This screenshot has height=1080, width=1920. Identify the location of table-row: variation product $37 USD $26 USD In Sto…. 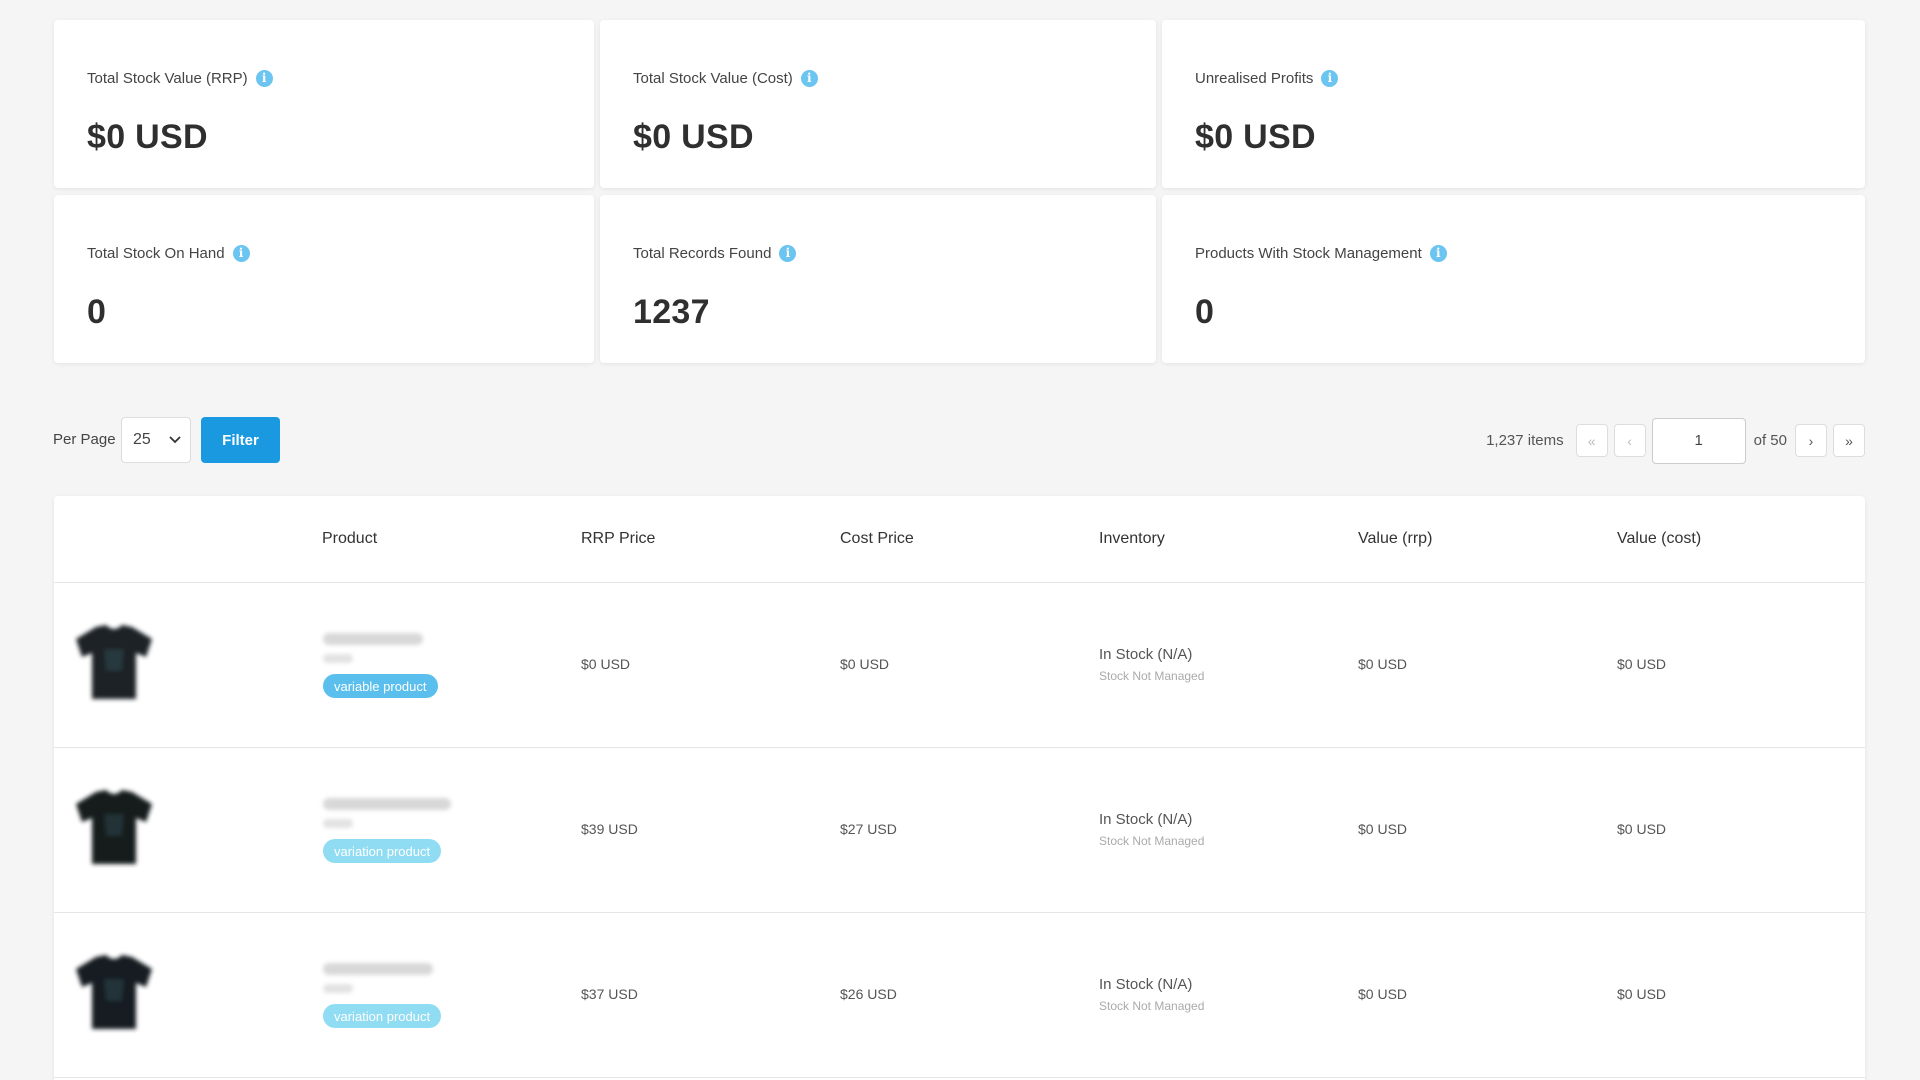
(959, 995).